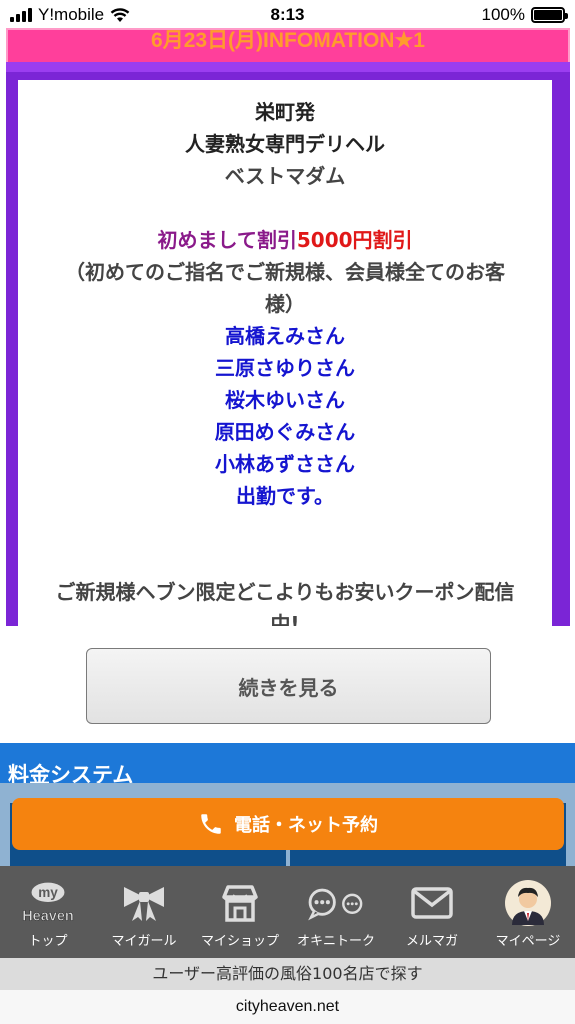 The image size is (575, 1024). What do you see at coordinates (285, 144) in the screenshot?
I see `notice-line-genre: 人妻熟女専門デリヘル` at bounding box center [285, 144].